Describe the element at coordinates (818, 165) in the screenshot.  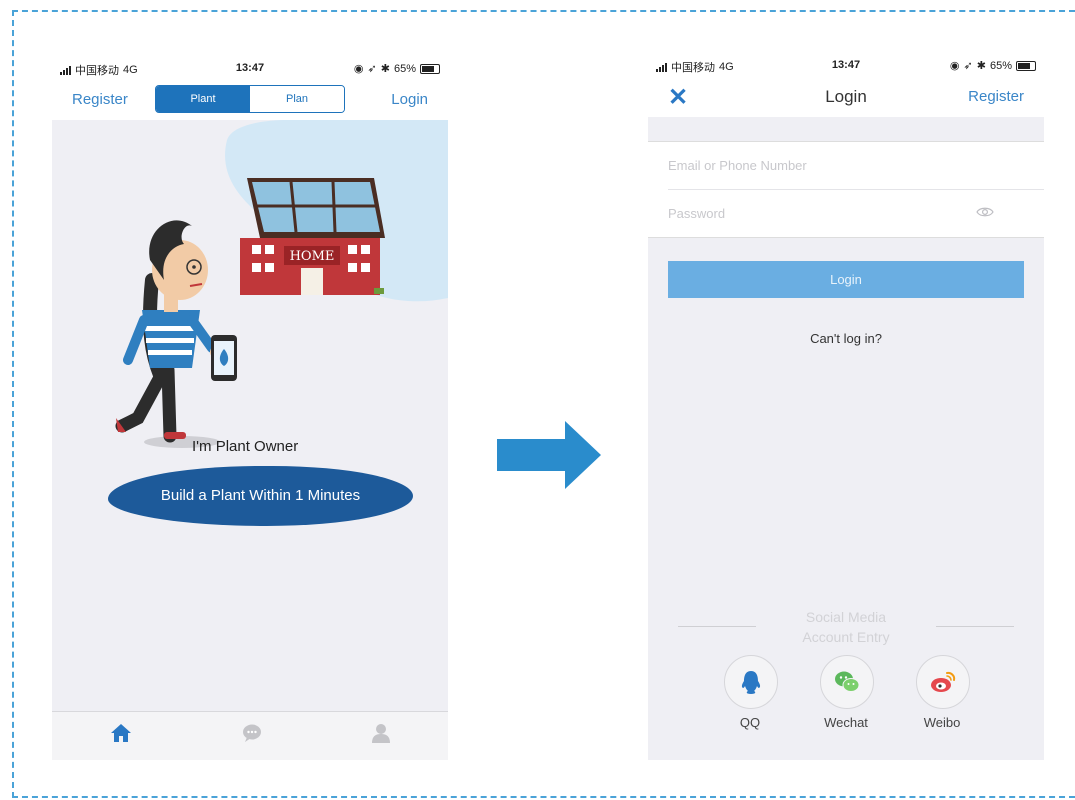
I see `email-input` at that location.